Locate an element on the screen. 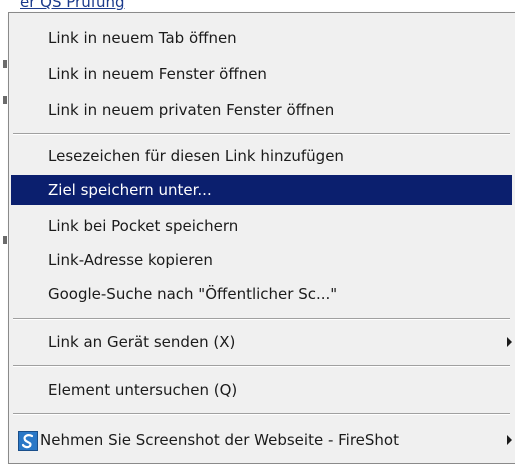 The width and height of the screenshot is (515, 464). fireshot-icon is located at coordinates (28, 441).